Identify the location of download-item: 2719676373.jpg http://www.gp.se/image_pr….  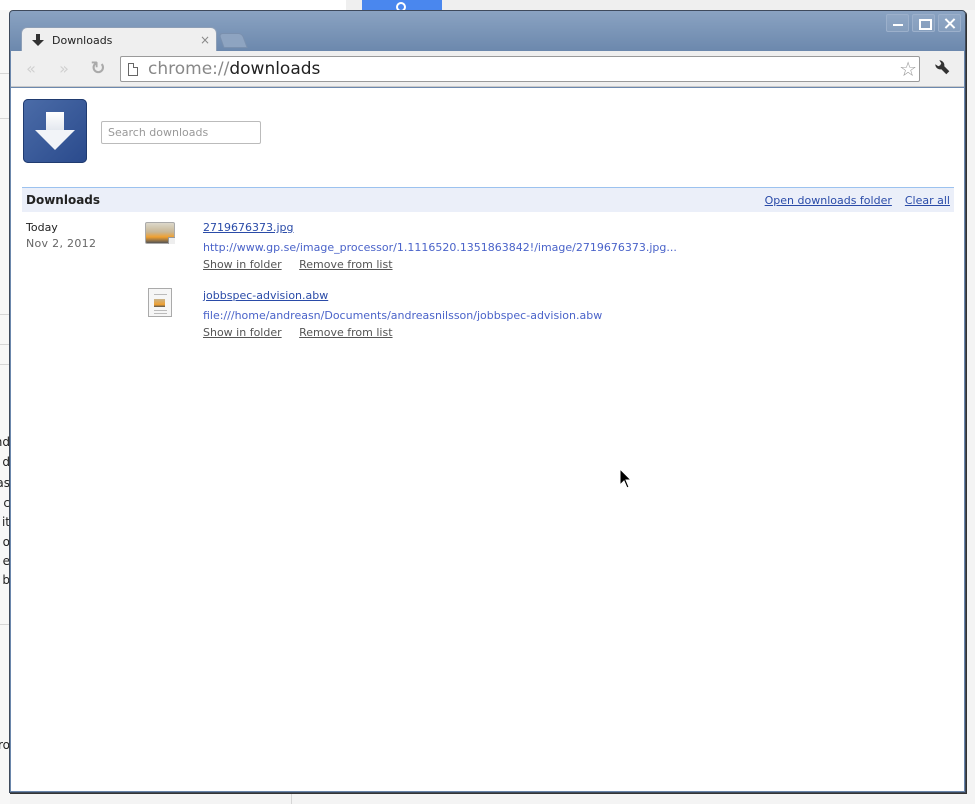
(545, 251).